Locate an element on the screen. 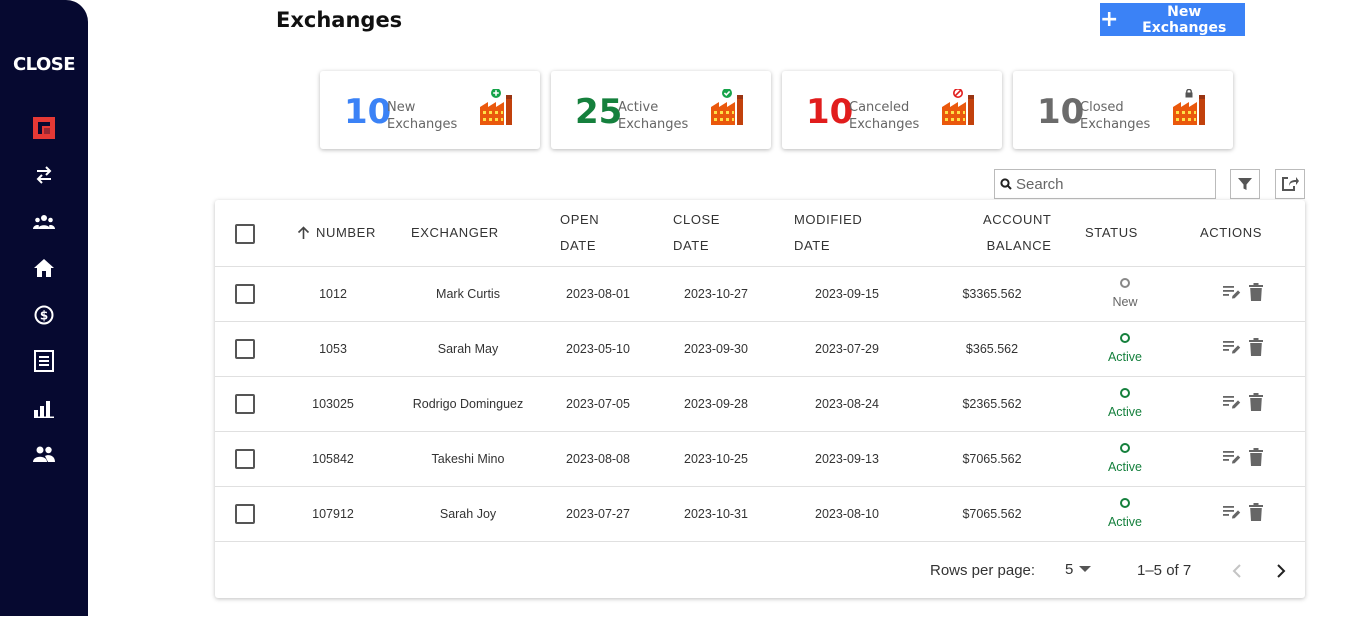  chevron-right-icon is located at coordinates (1281, 571).